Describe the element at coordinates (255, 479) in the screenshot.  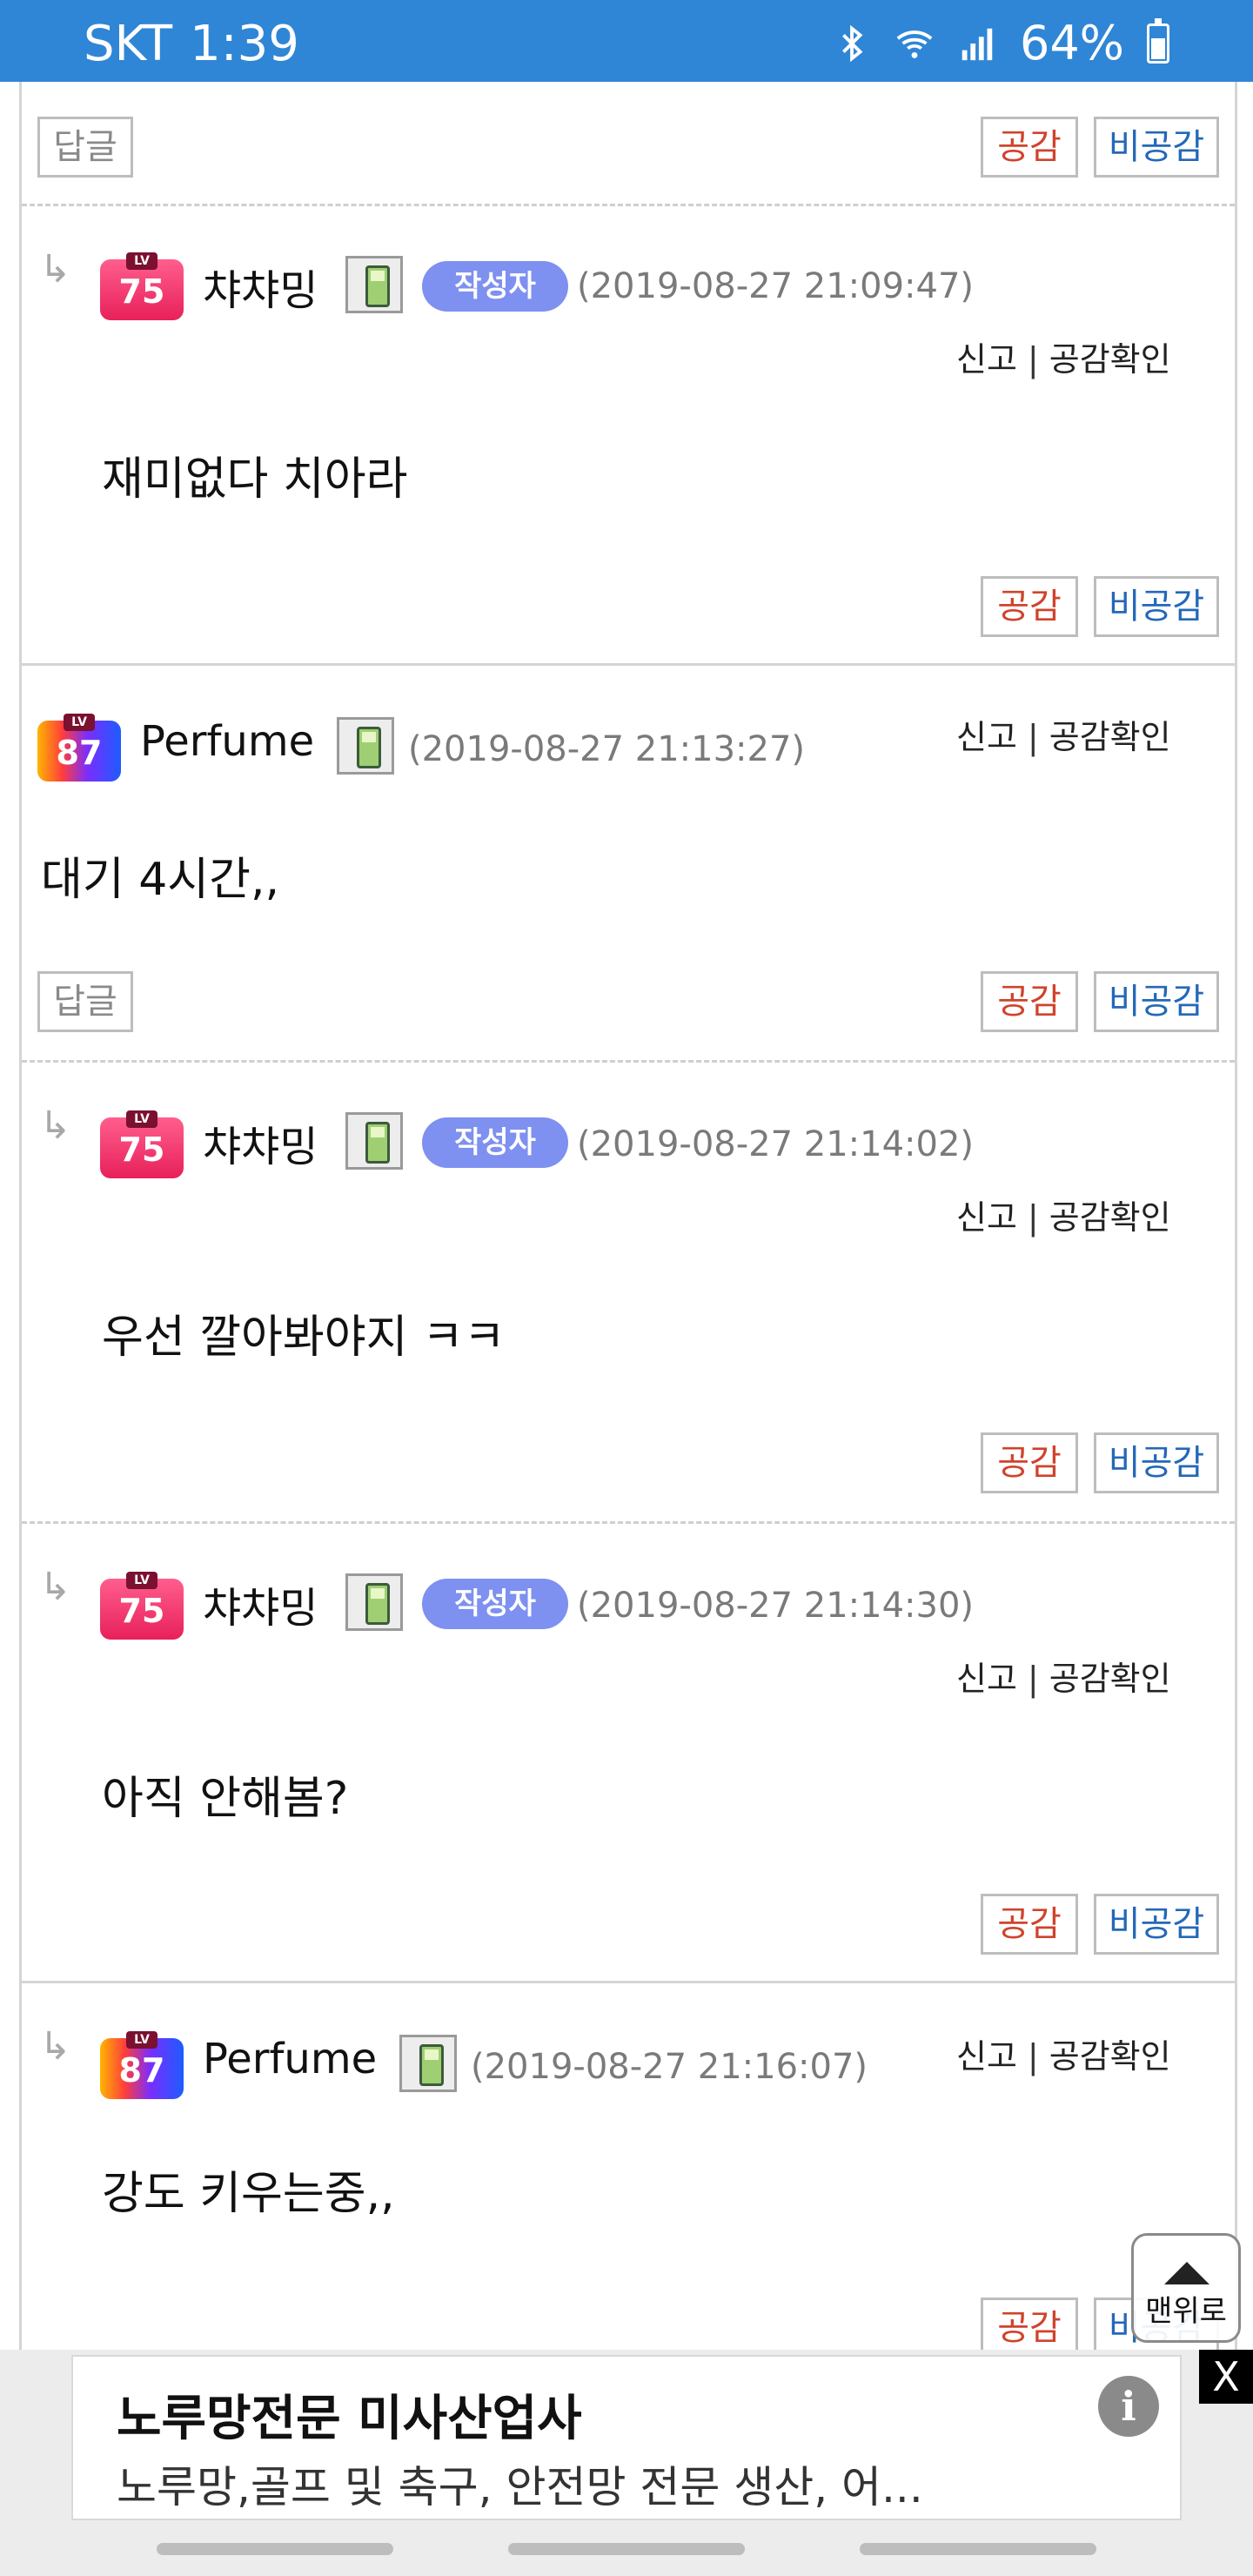
I see `comment-text: 재미없다 치아라` at that location.